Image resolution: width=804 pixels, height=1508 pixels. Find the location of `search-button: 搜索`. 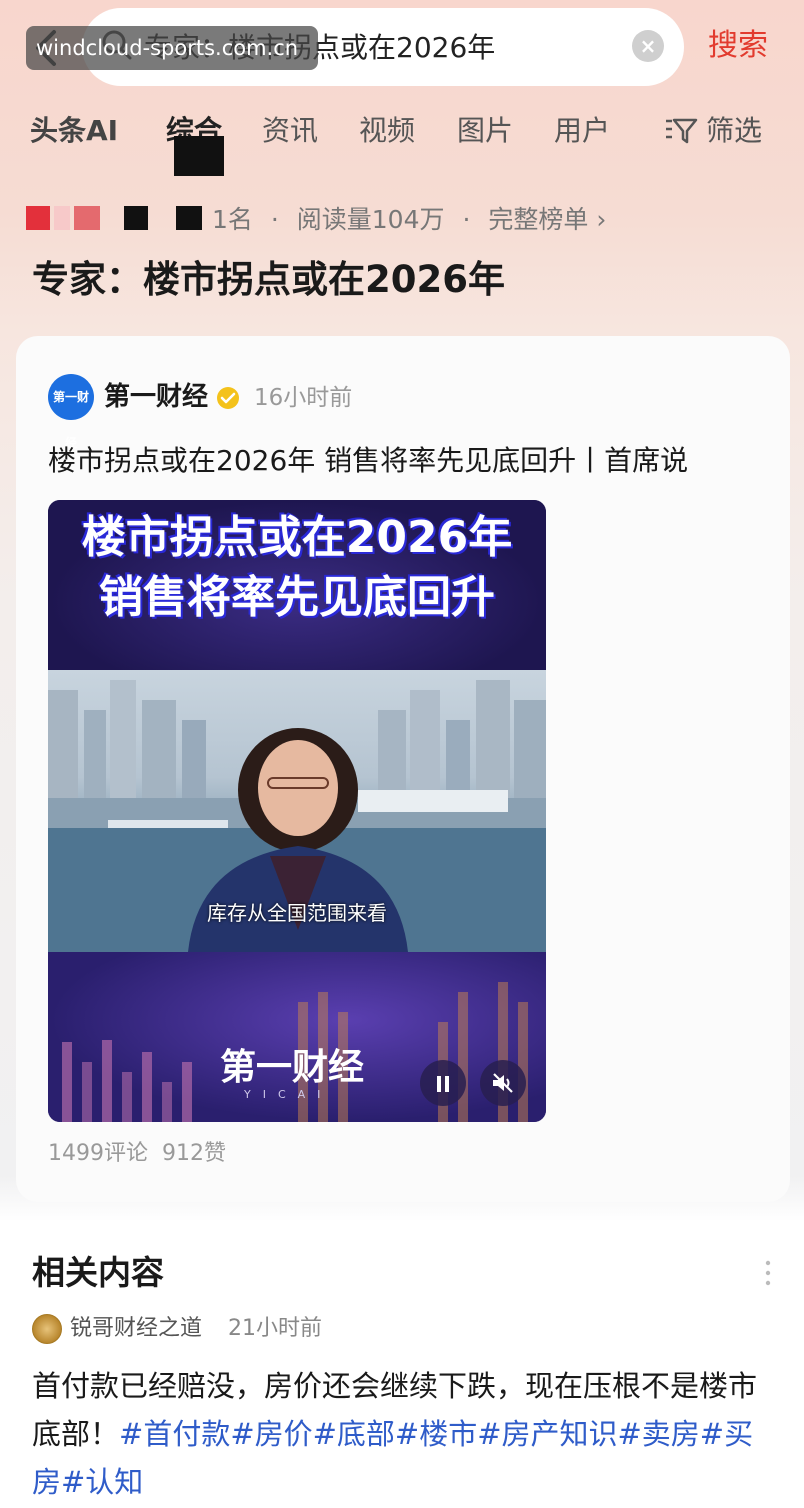

search-button: 搜索 is located at coordinates (738, 46).